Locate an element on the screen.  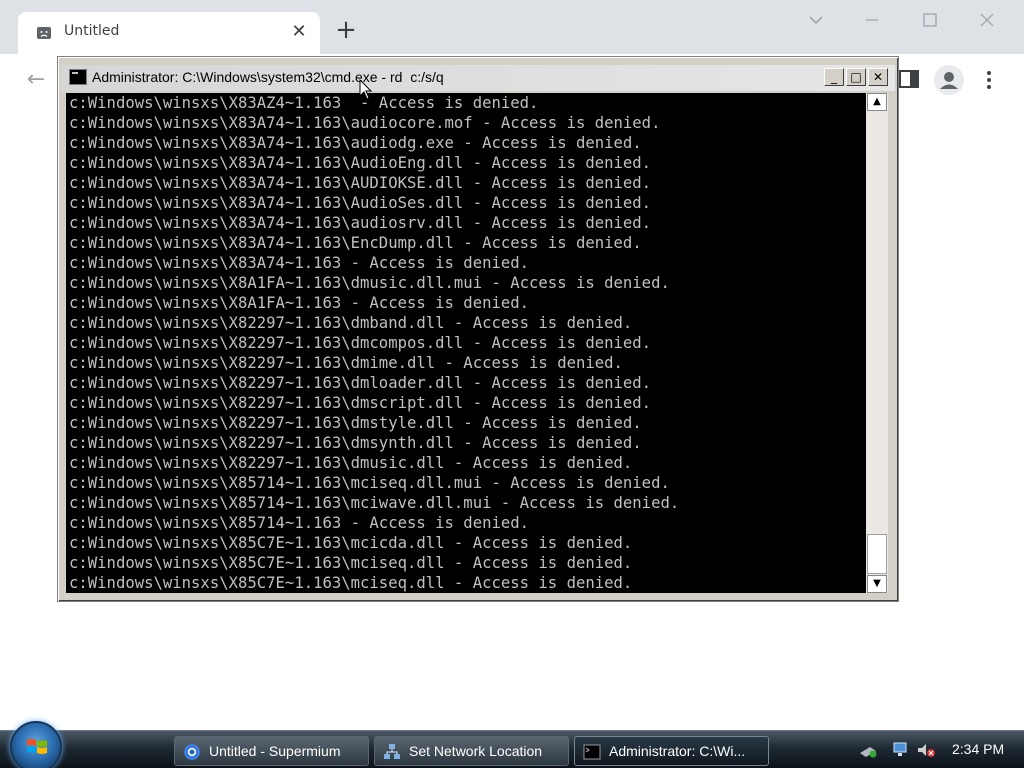
taskbar-item-label: Set Network Location is located at coordinates (476, 751).